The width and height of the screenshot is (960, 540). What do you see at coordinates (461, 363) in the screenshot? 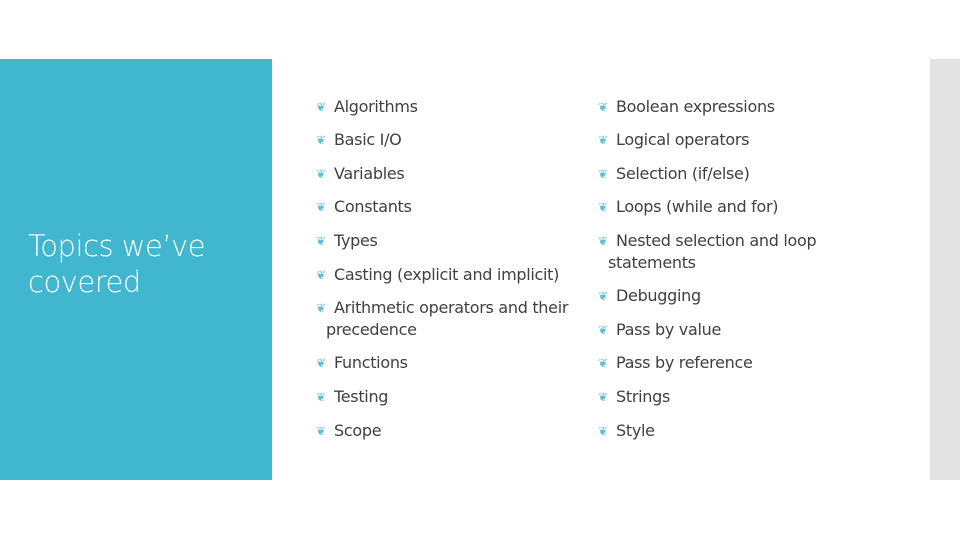
I see `topic-item: ❦ Functions` at bounding box center [461, 363].